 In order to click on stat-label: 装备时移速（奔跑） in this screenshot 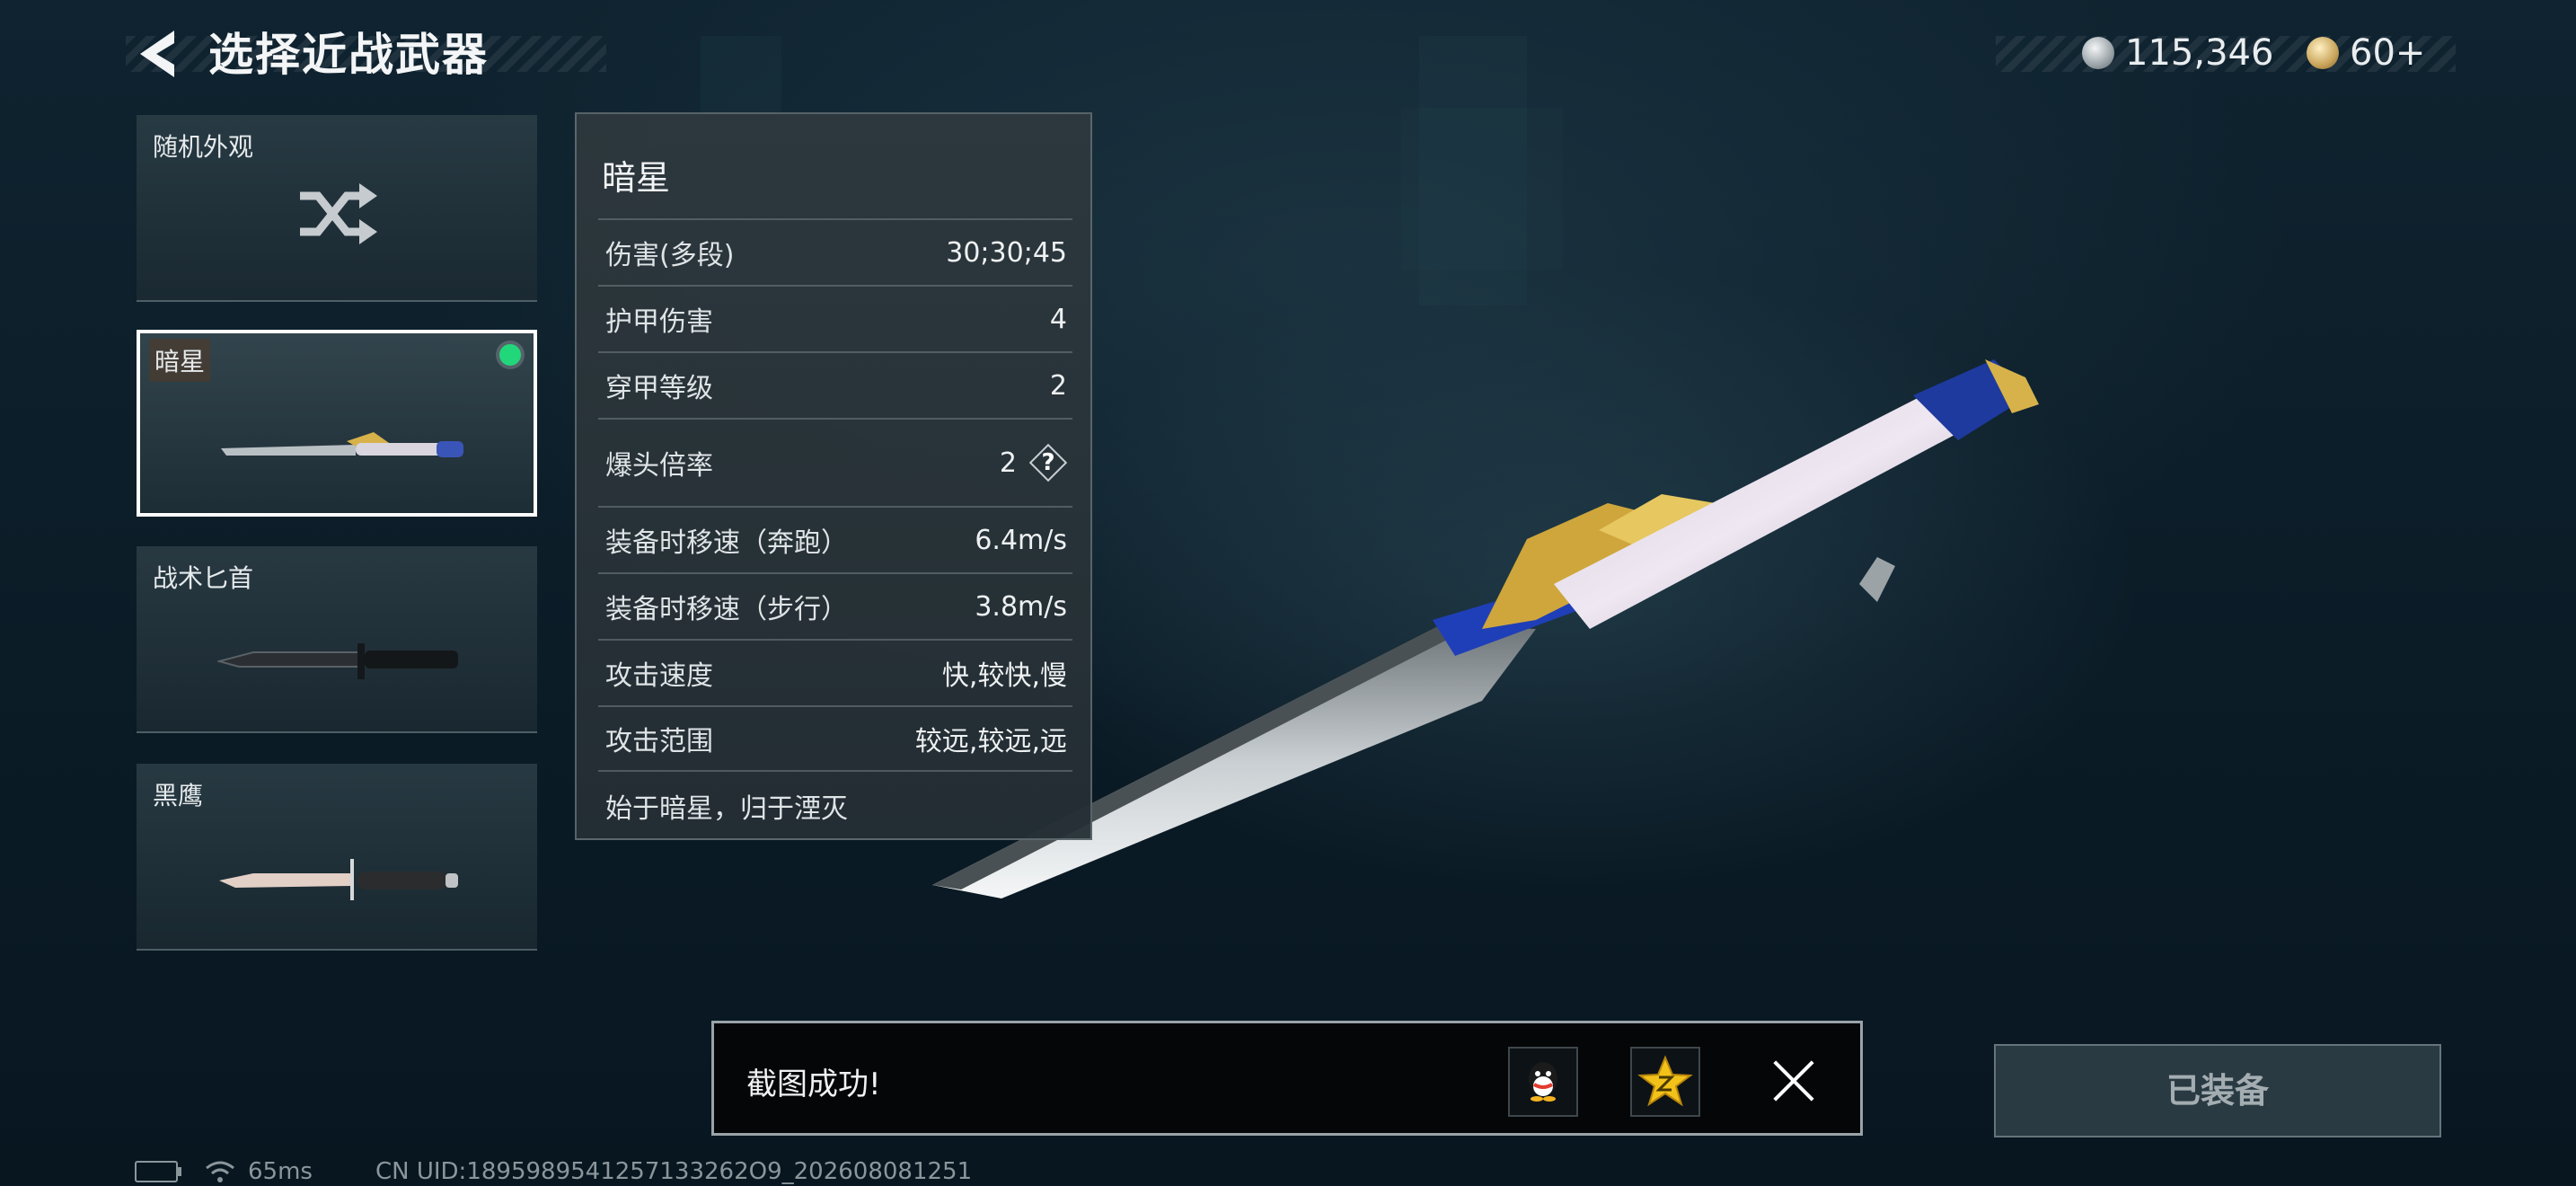, I will do `click(726, 543)`.